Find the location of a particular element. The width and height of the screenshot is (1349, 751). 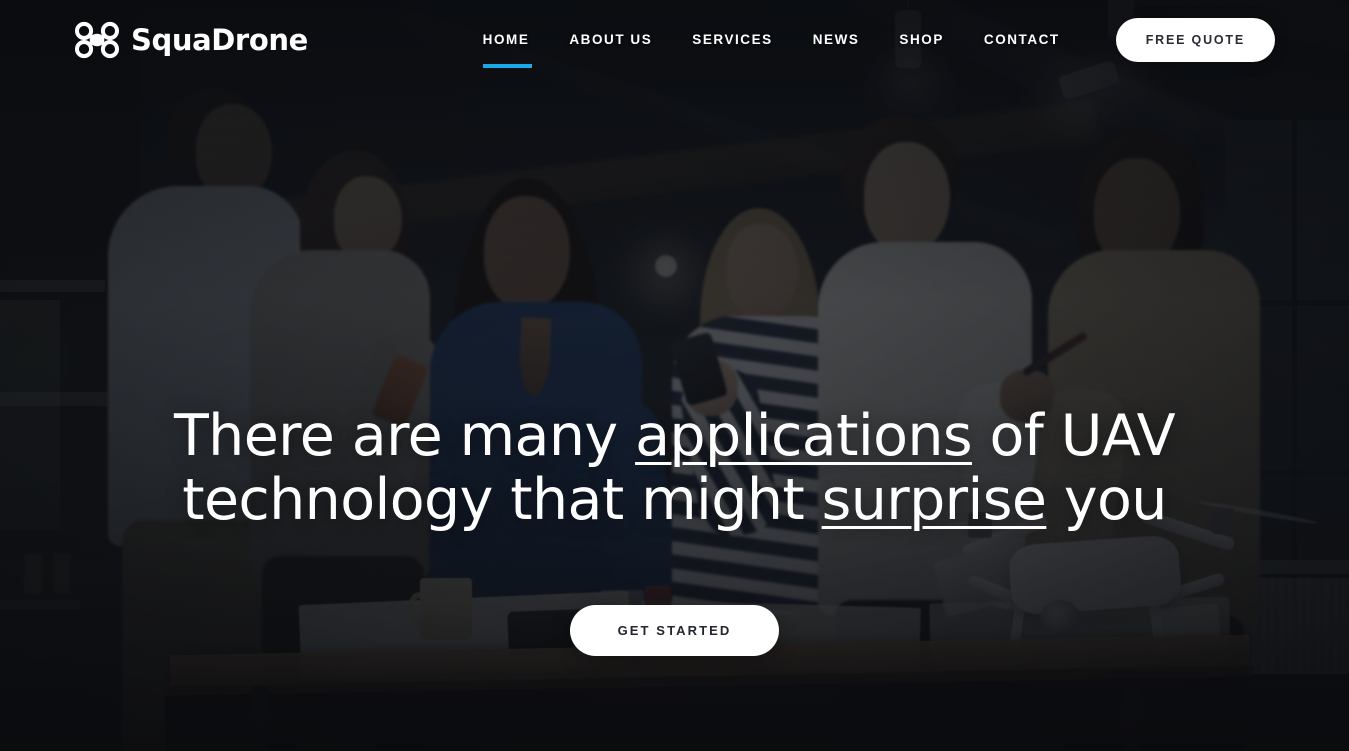

headline-line-2: technology that might surprise you is located at coordinates (674, 500).